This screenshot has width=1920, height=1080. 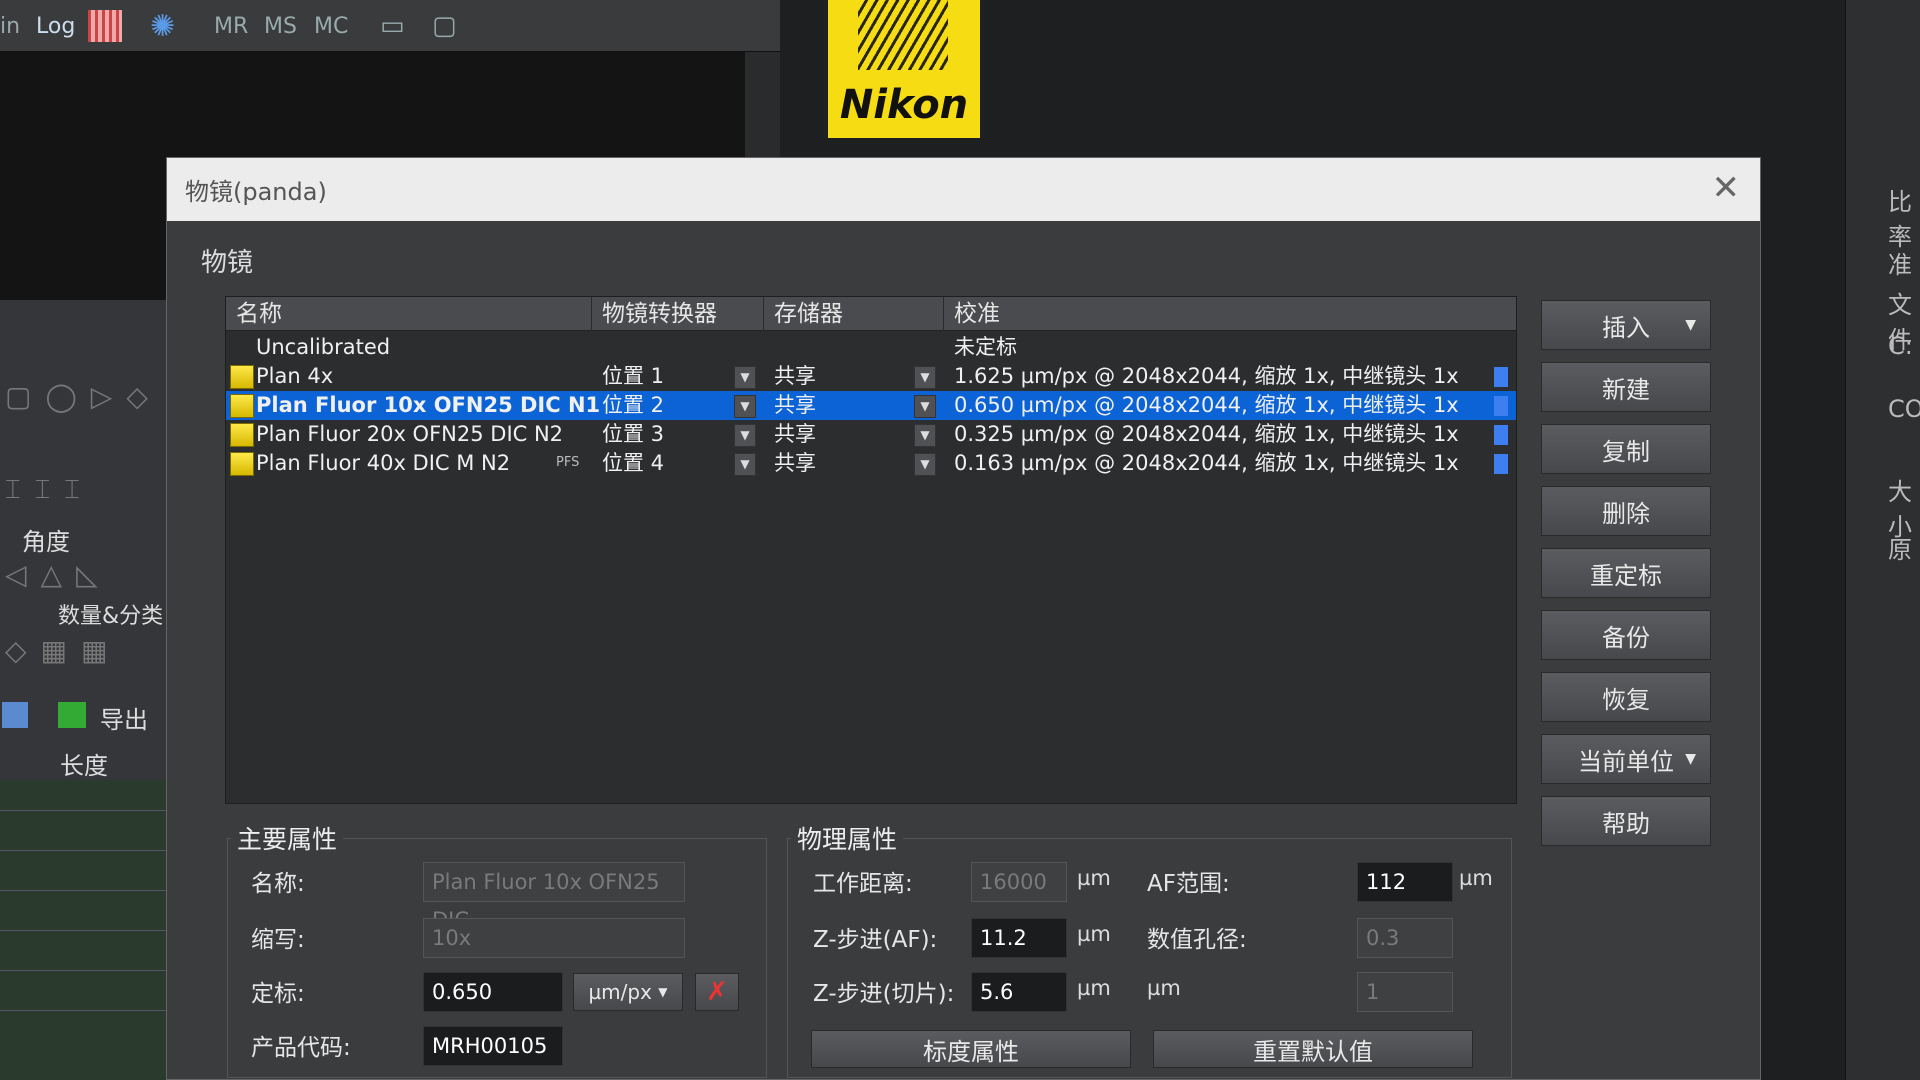 What do you see at coordinates (278, 884) in the screenshot?
I see `name-label: 名称:` at bounding box center [278, 884].